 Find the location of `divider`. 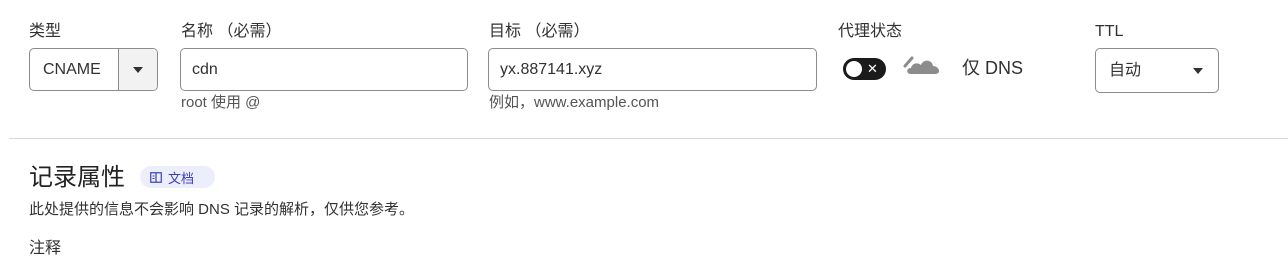

divider is located at coordinates (648, 138).